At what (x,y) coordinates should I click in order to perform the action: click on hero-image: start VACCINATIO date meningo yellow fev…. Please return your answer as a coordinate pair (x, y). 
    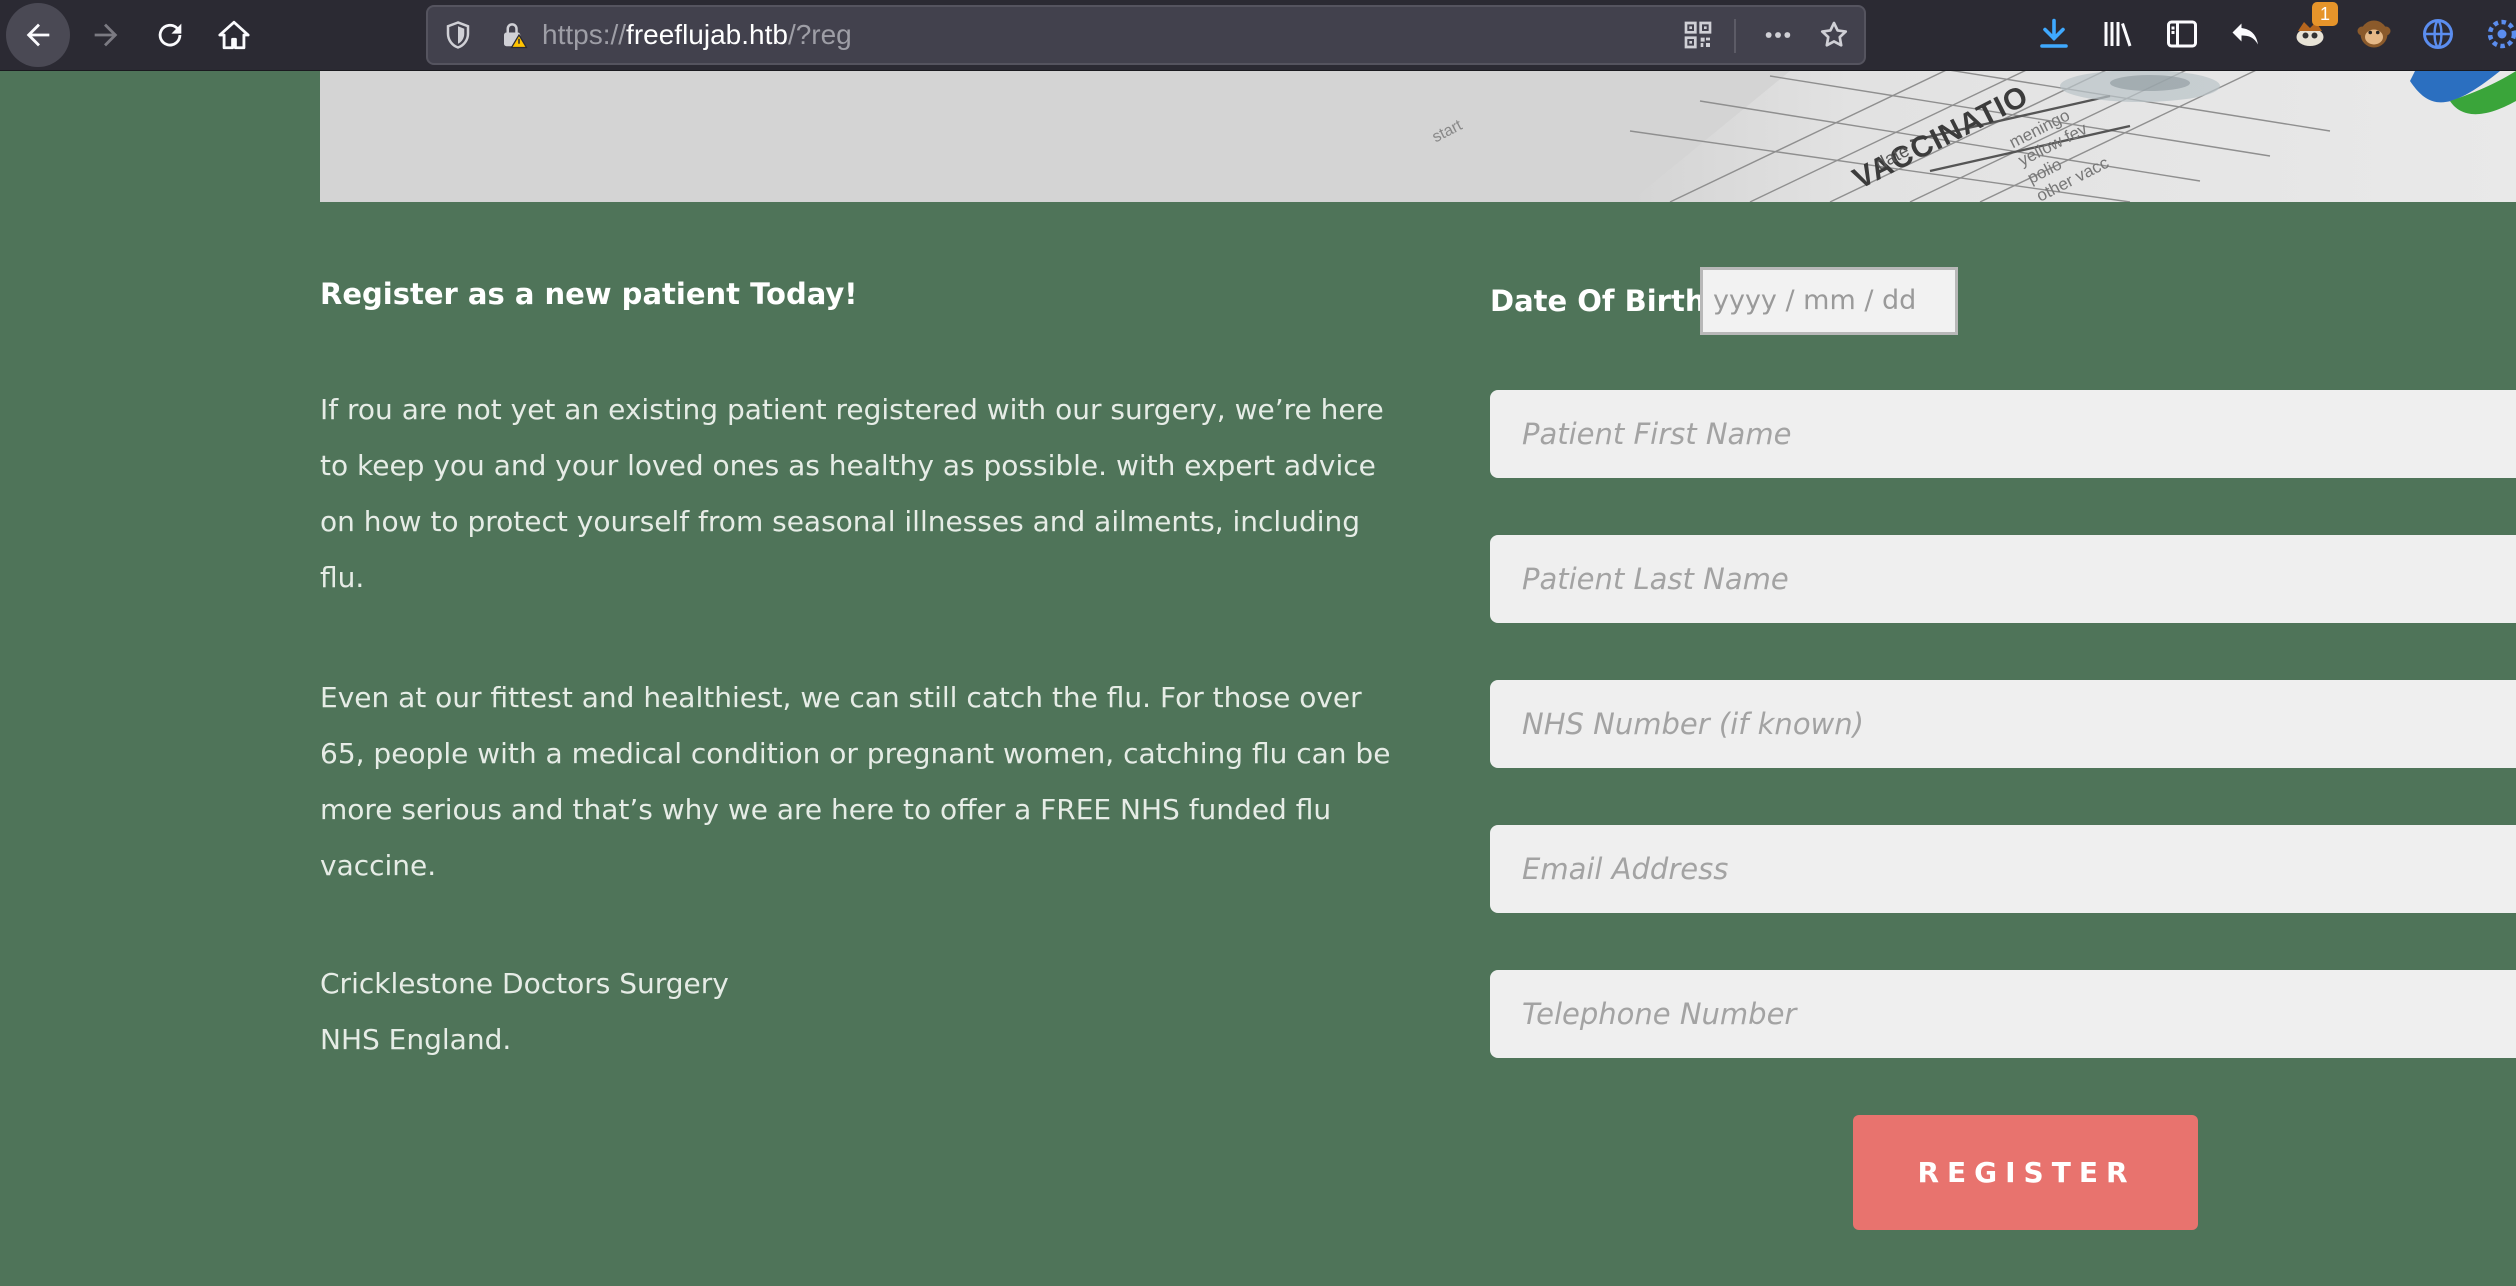
    Looking at the image, I should click on (1418, 136).